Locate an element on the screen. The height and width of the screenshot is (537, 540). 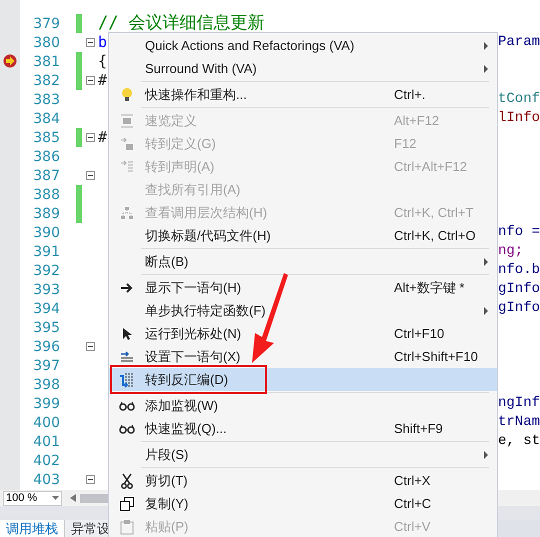
menu-item: 复制(Y) Ctrl+C is located at coordinates (303, 503).